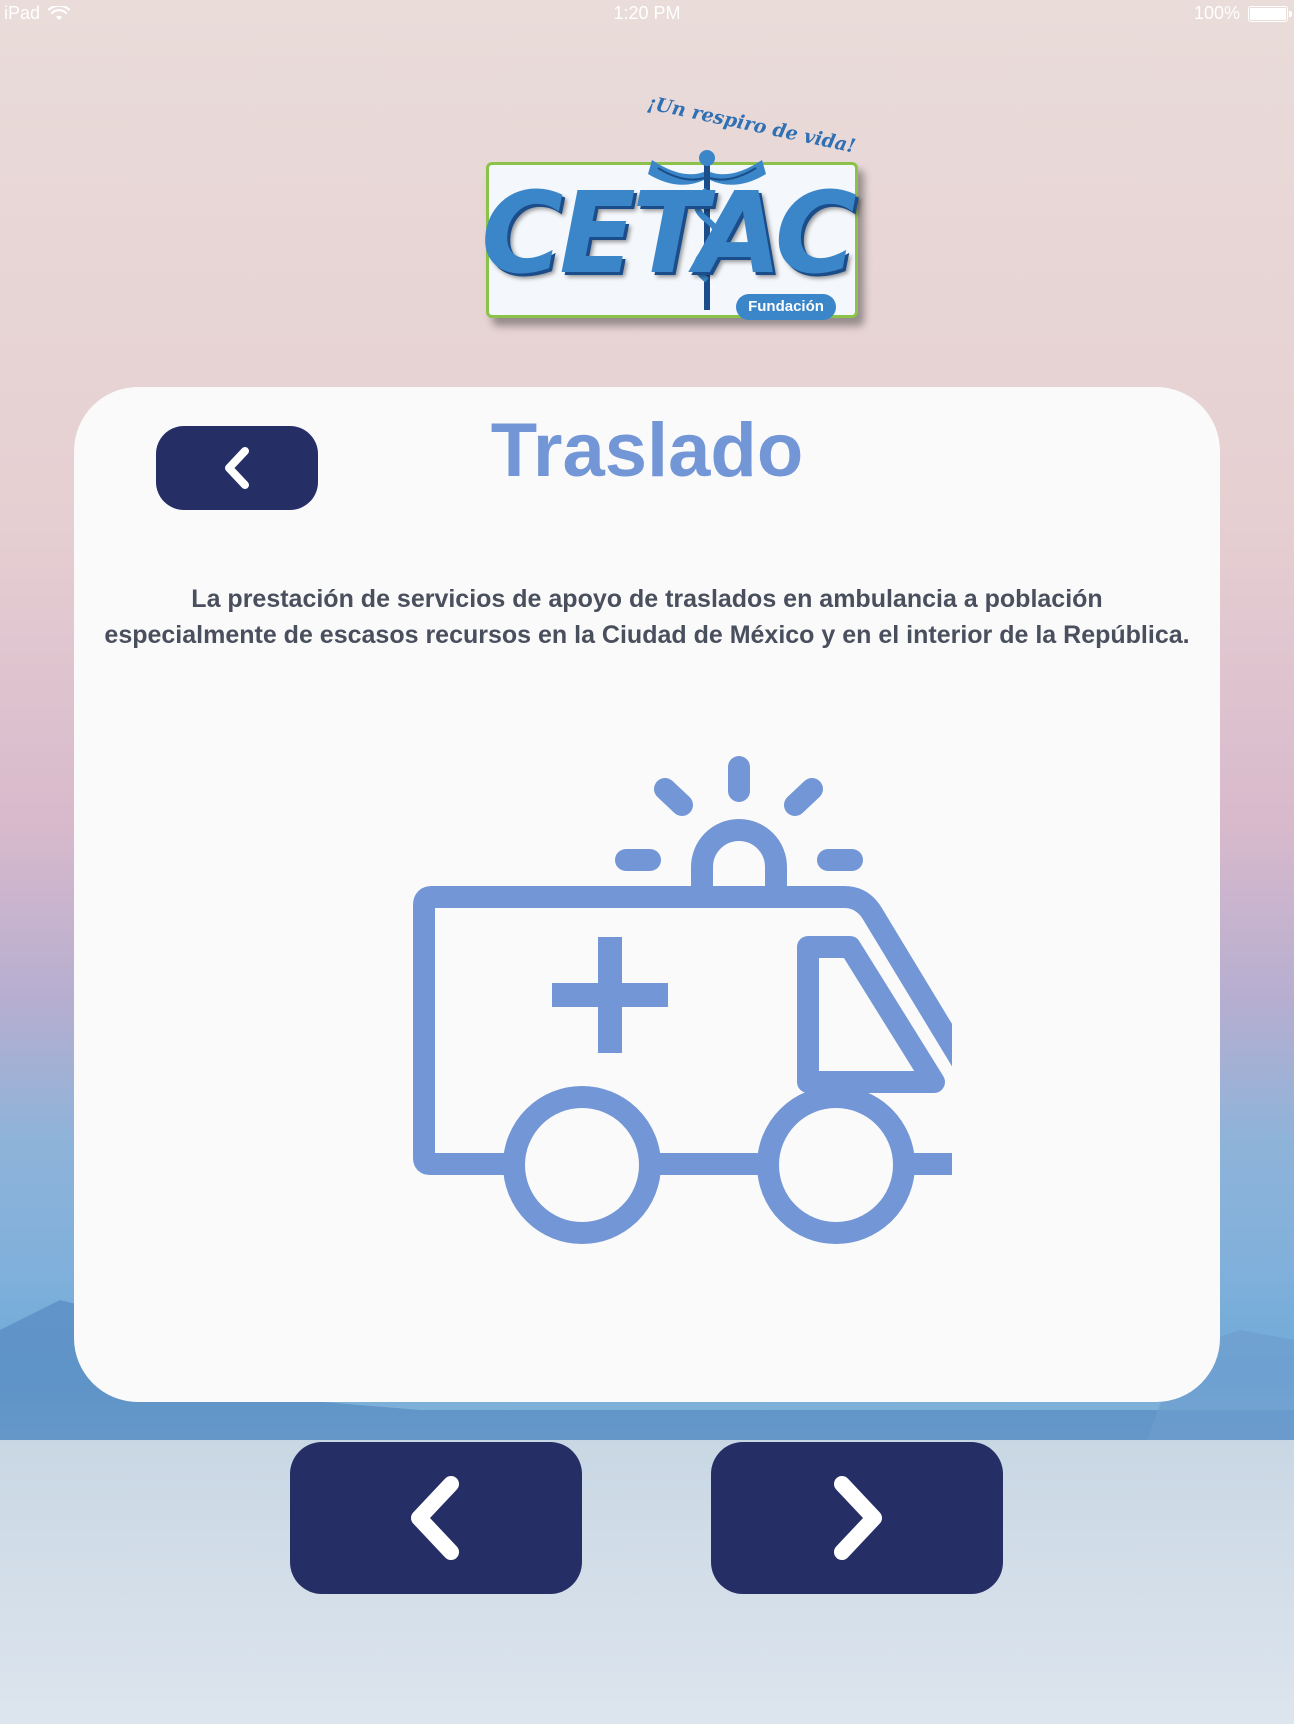 This screenshot has width=1294, height=1724. I want to click on ambulance-icon, so click(682, 1000).